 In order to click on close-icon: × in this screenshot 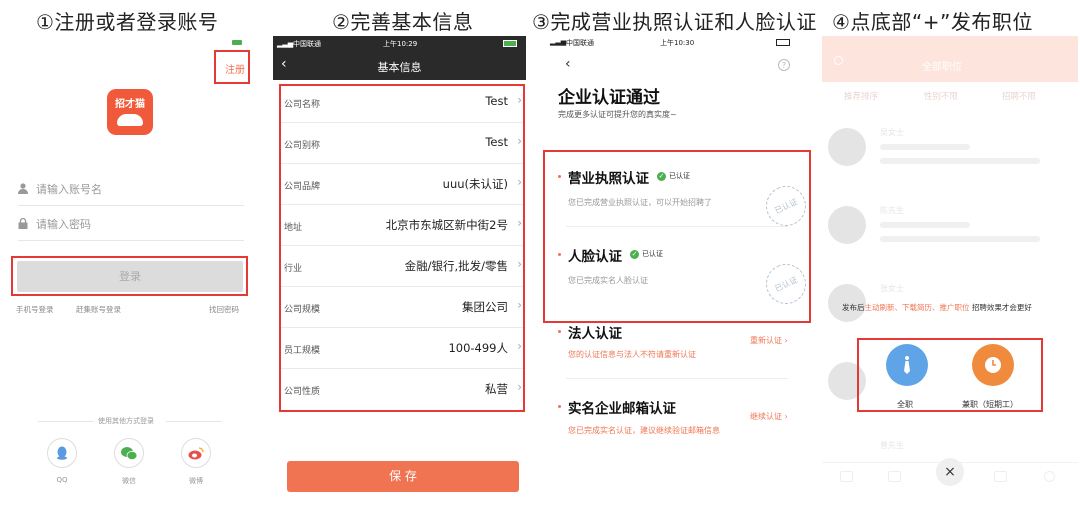, I will do `click(950, 472)`.